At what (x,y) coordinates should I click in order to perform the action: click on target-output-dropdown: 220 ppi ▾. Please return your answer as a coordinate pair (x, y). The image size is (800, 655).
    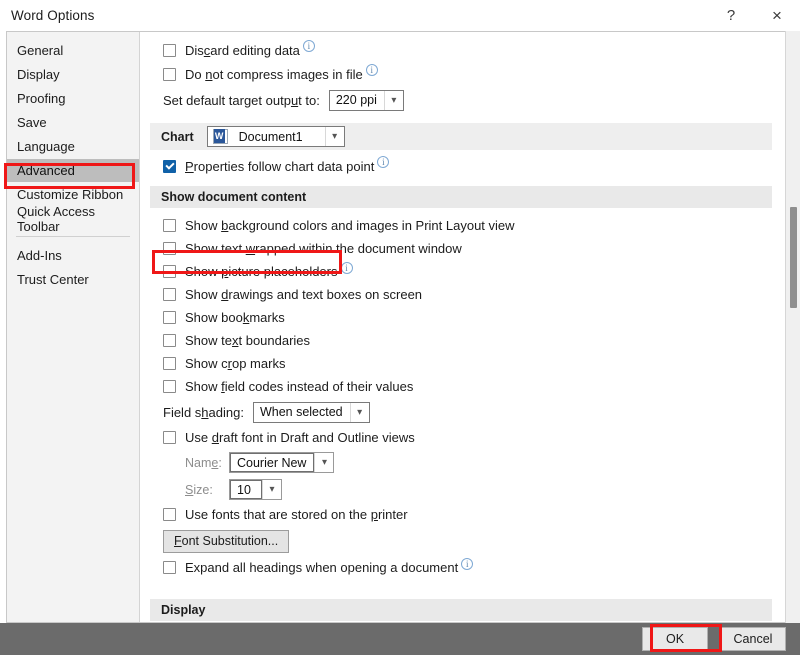
    Looking at the image, I should click on (366, 100).